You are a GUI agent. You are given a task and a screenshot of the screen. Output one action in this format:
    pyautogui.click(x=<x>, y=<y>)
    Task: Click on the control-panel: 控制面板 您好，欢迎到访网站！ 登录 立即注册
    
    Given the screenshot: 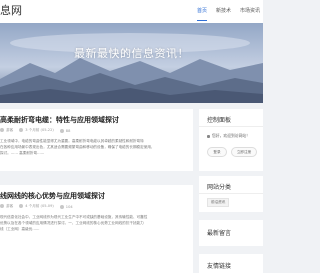 What is the action you would take?
    pyautogui.click(x=231, y=140)
    